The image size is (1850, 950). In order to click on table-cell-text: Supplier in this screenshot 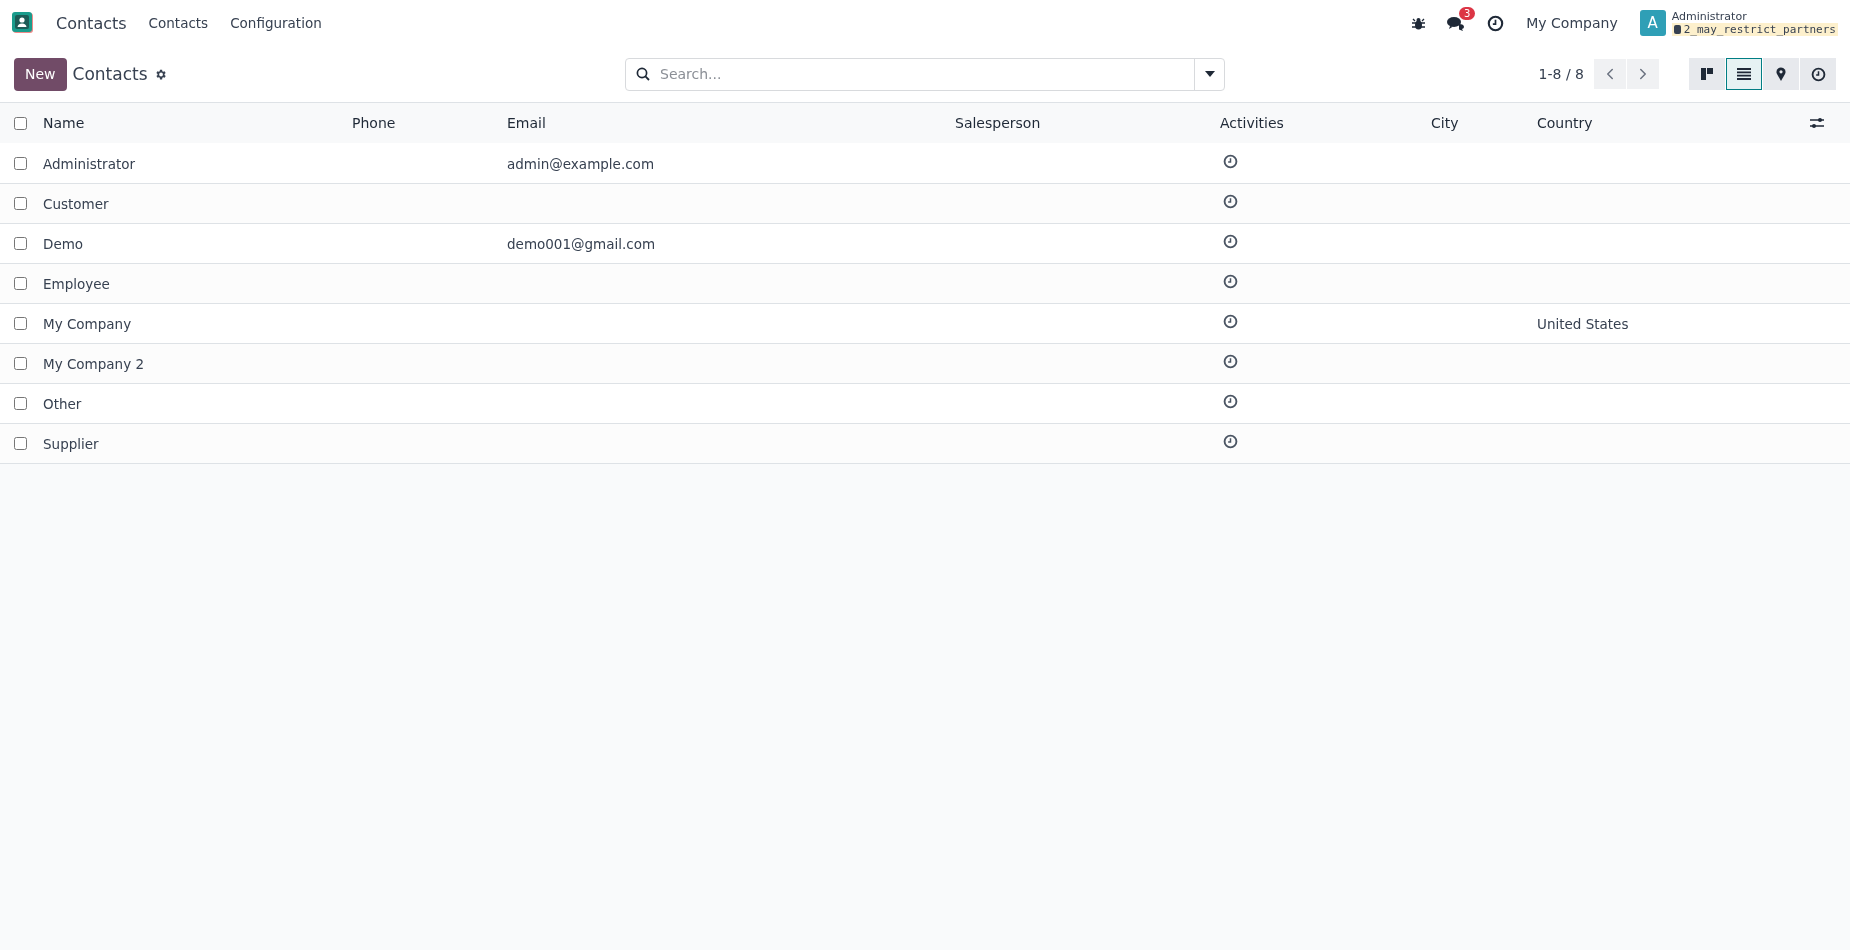, I will do `click(71, 443)`.